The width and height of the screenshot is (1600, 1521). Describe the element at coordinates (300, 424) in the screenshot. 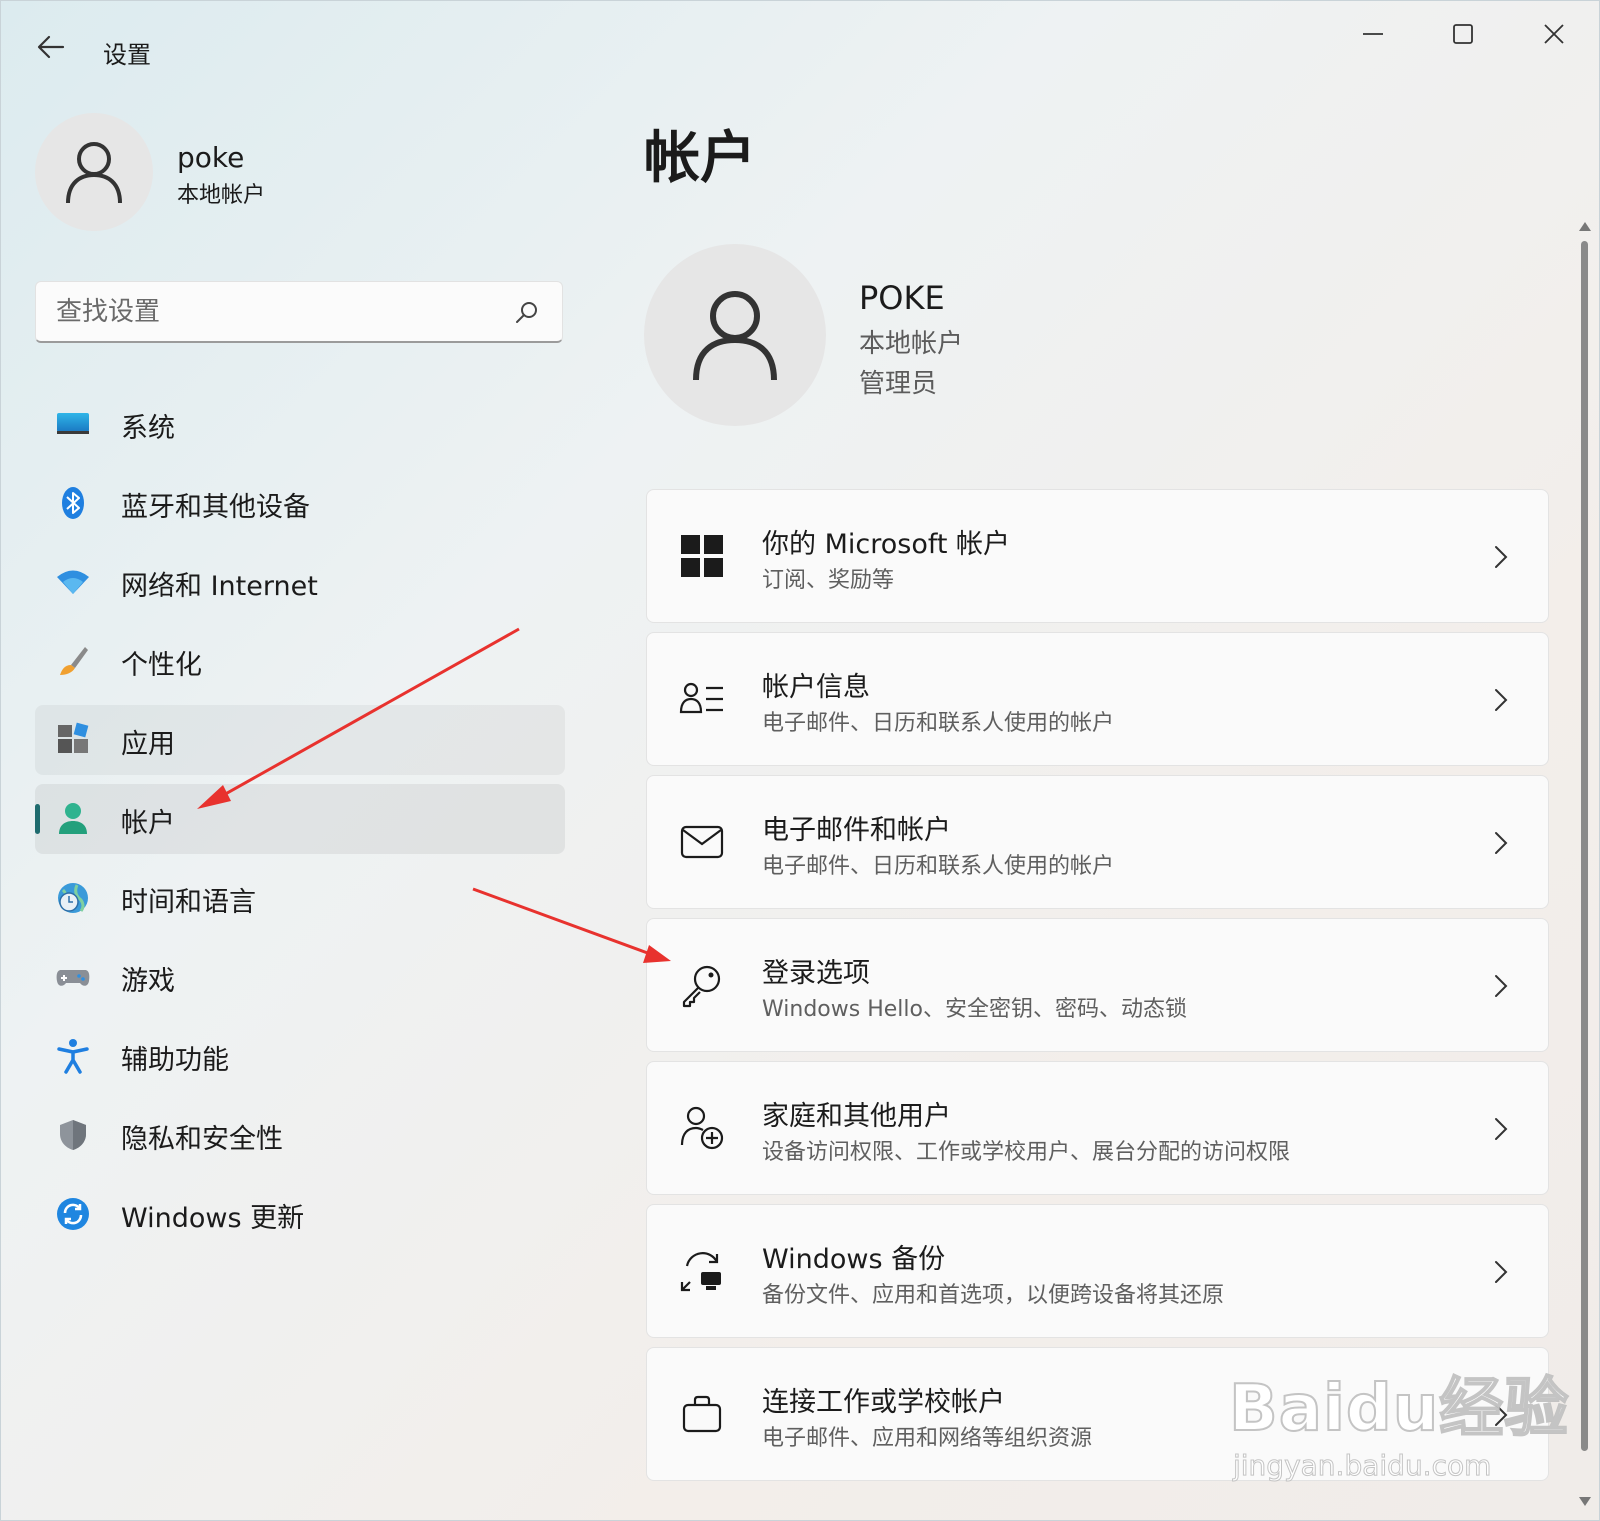

I see `sidebar-item-system: 系统` at that location.